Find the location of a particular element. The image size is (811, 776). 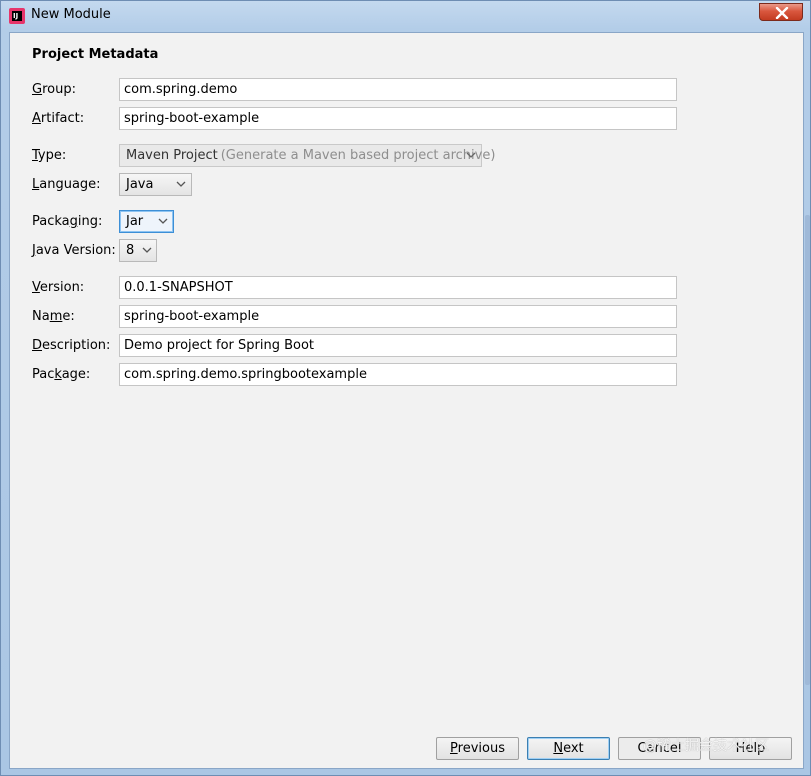

language-label: Language: is located at coordinates (66, 184).